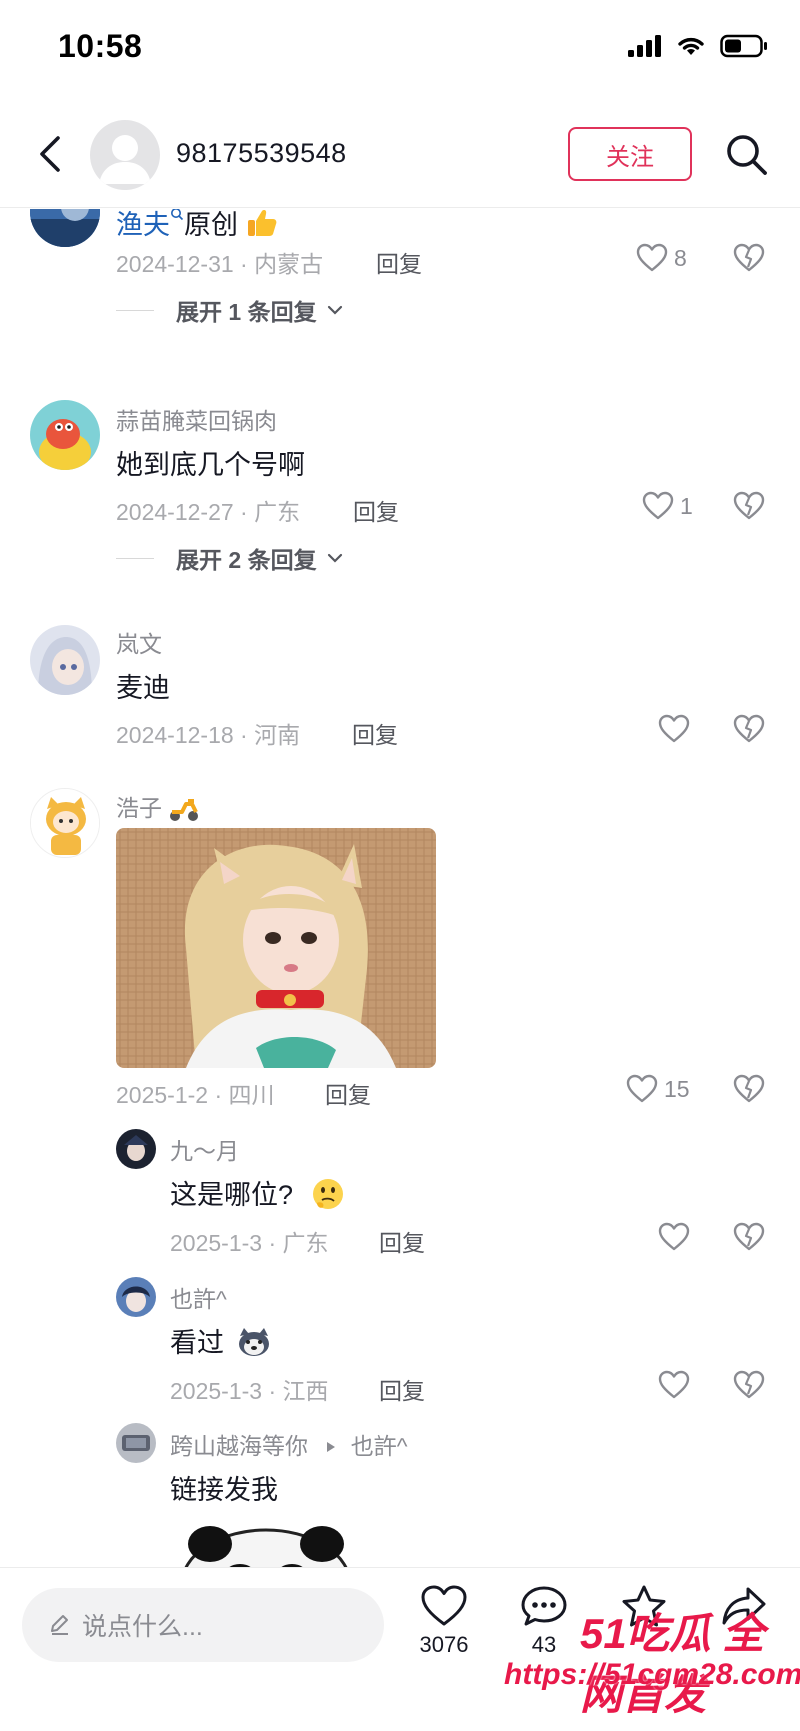  Describe the element at coordinates (261, 153) in the screenshot. I see `header-username: 98175539548` at that location.